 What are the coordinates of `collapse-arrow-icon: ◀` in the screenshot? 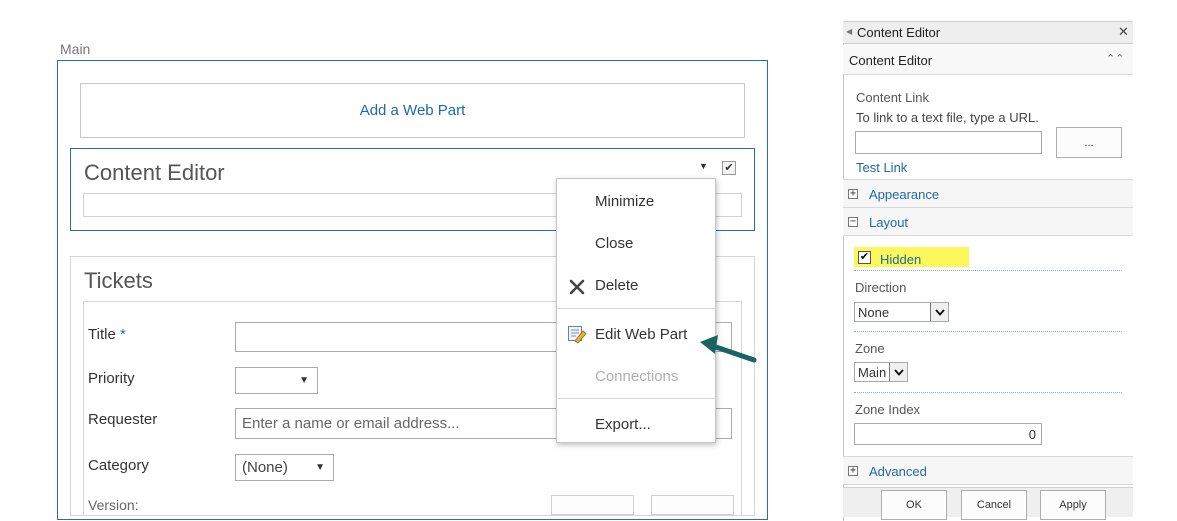 It's located at (849, 31).